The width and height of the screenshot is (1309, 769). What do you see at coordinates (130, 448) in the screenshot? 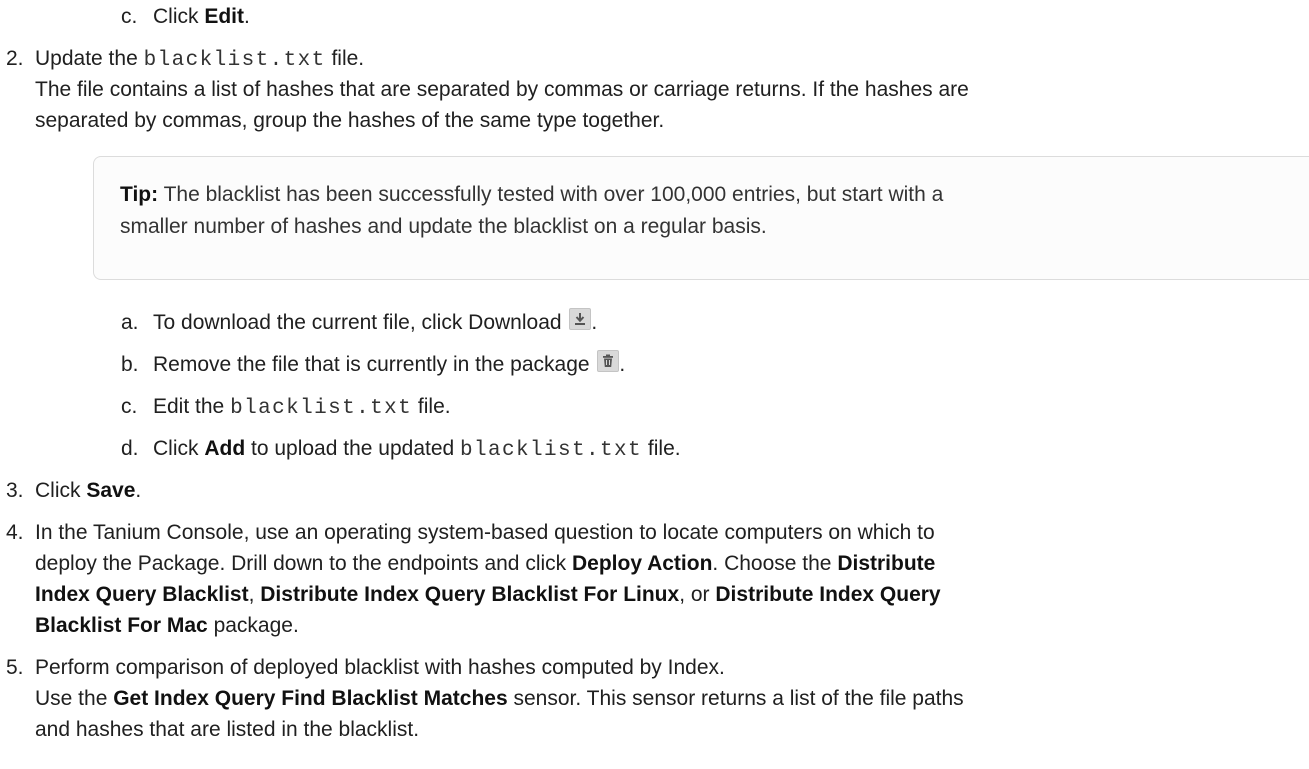
I see `substep-d-marker: d.` at bounding box center [130, 448].